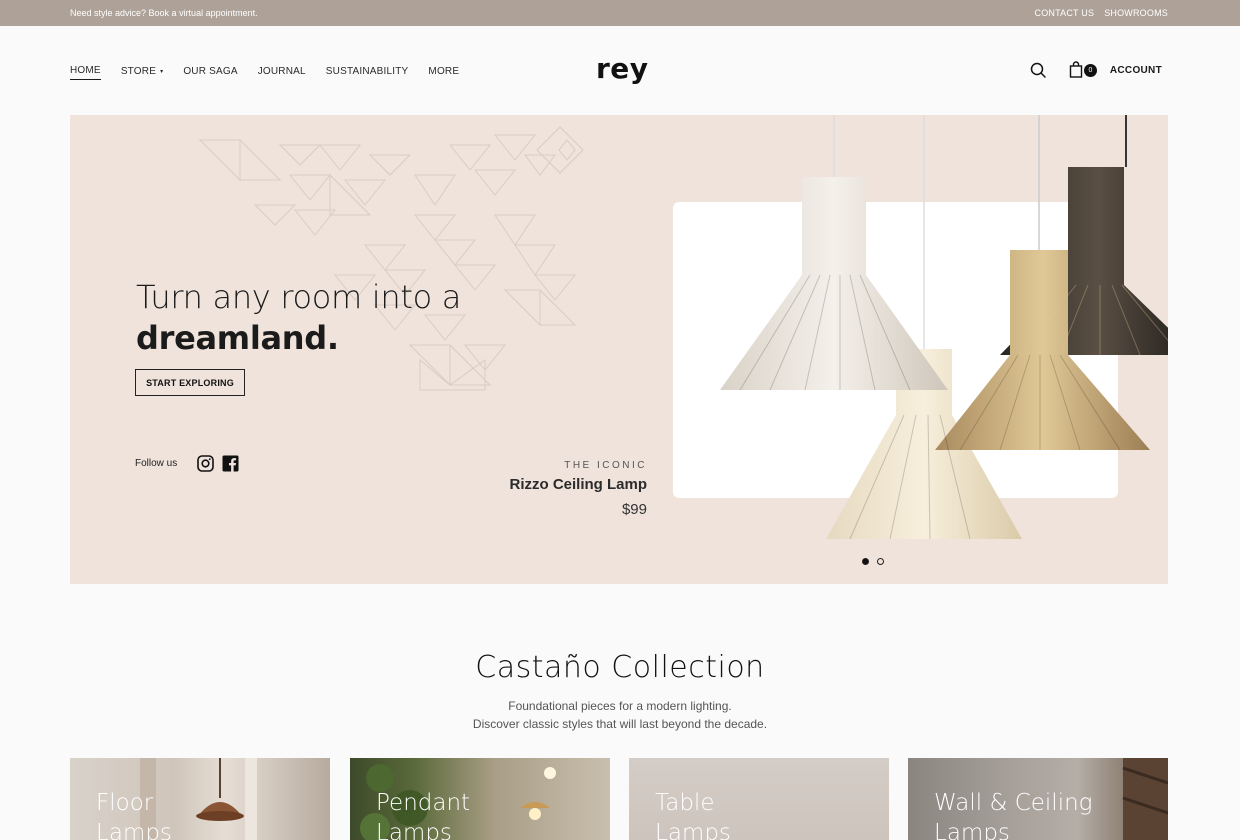 Image resolution: width=1240 pixels, height=840 pixels. I want to click on category-floor-lamps-title: Floor Lamps, so click(134, 814).